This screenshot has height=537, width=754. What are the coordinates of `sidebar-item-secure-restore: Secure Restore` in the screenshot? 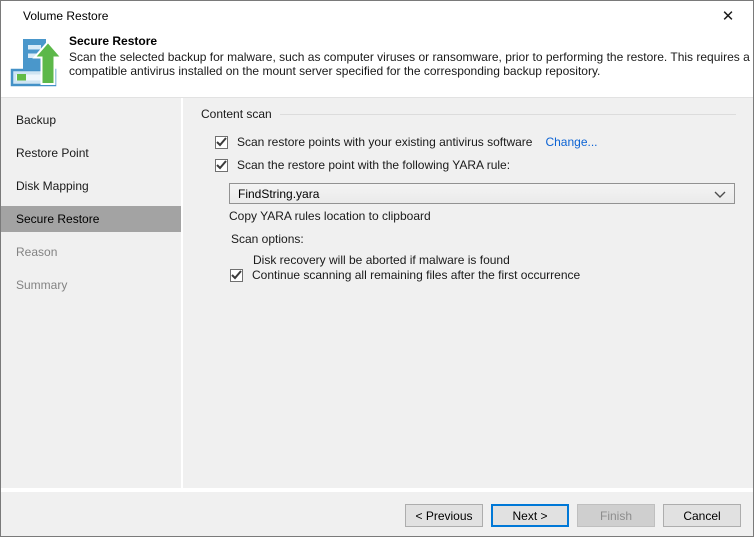 It's located at (91, 219).